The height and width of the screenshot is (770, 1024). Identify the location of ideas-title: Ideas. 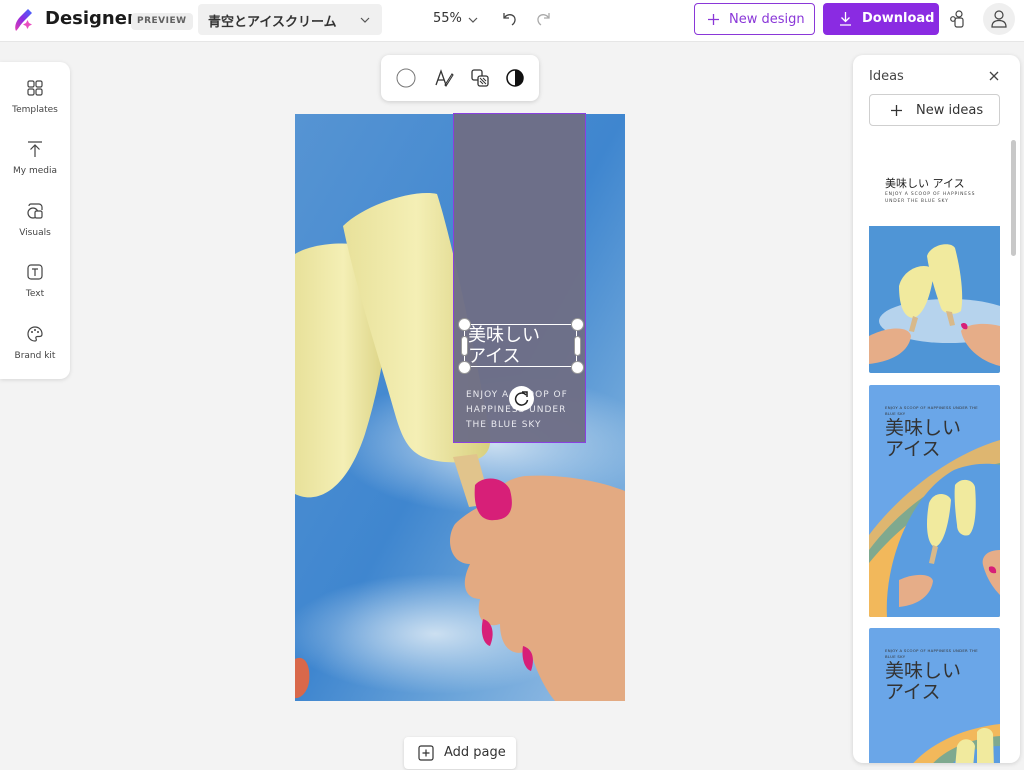
(886, 76).